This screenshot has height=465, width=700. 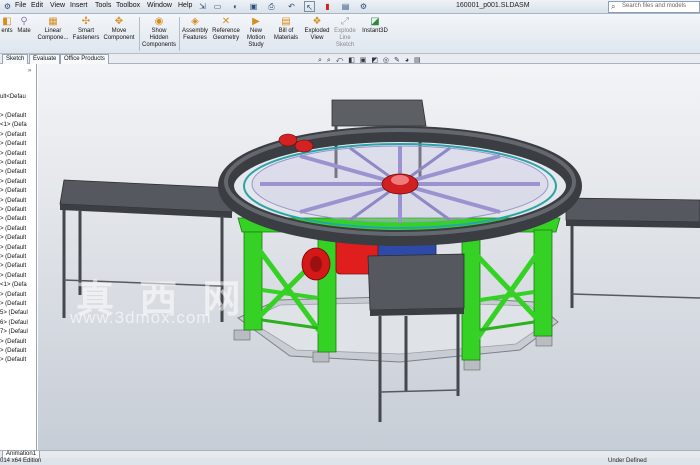 I want to click on section-view-icon: ◧, so click(x=351, y=60).